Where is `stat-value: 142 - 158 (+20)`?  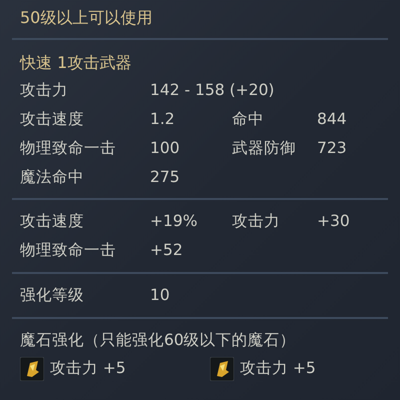 stat-value: 142 - 158 (+20) is located at coordinates (212, 90).